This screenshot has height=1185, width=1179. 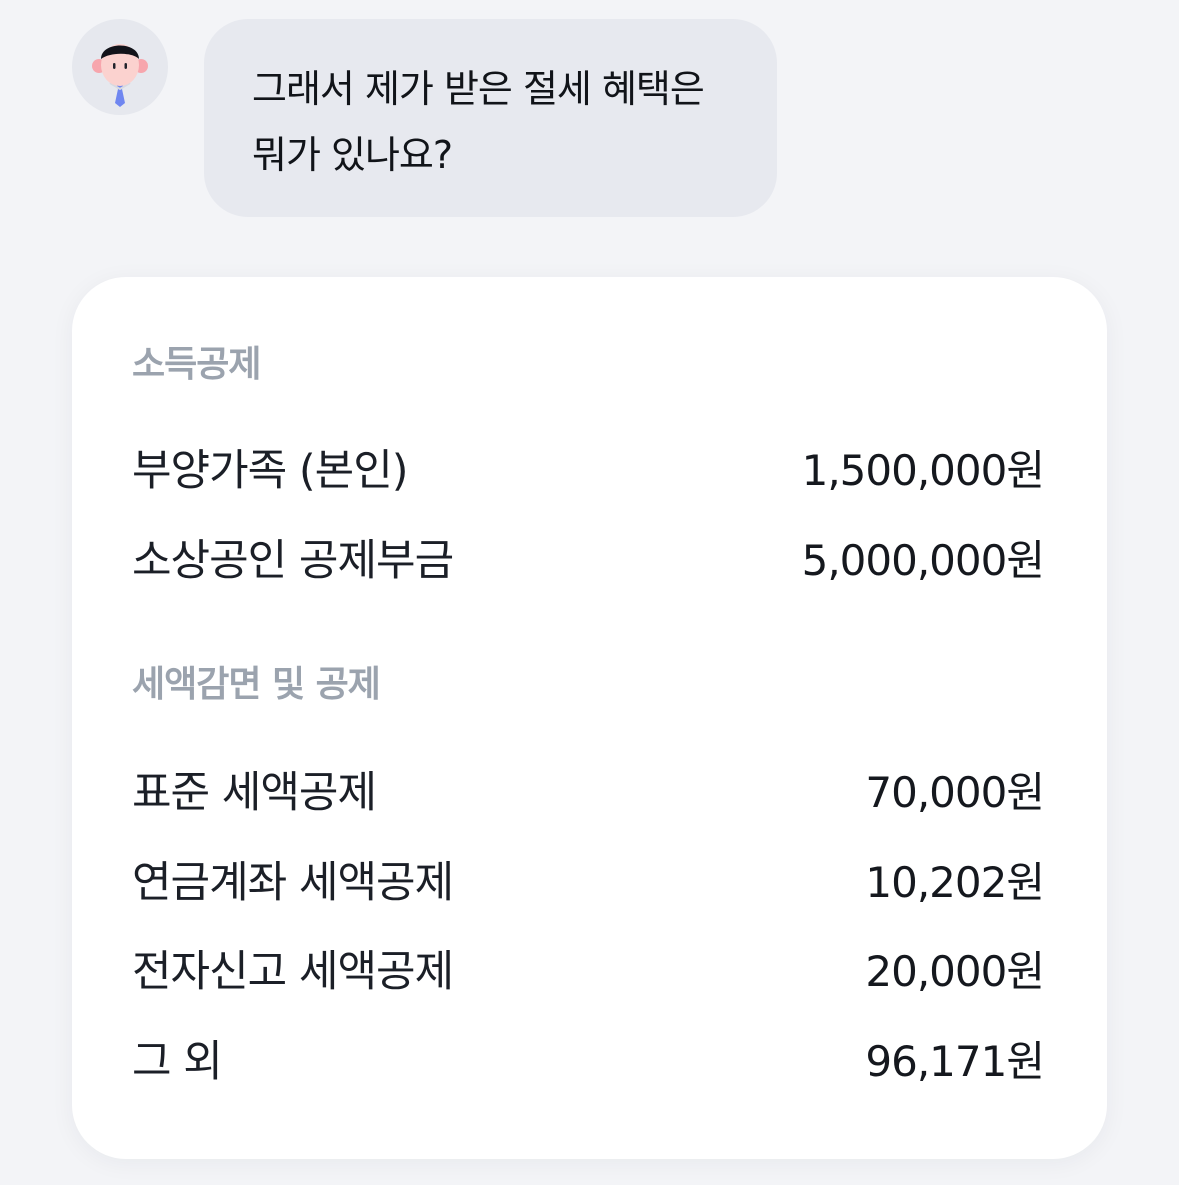 I want to click on row-amount: 20,000원, so click(x=955, y=971).